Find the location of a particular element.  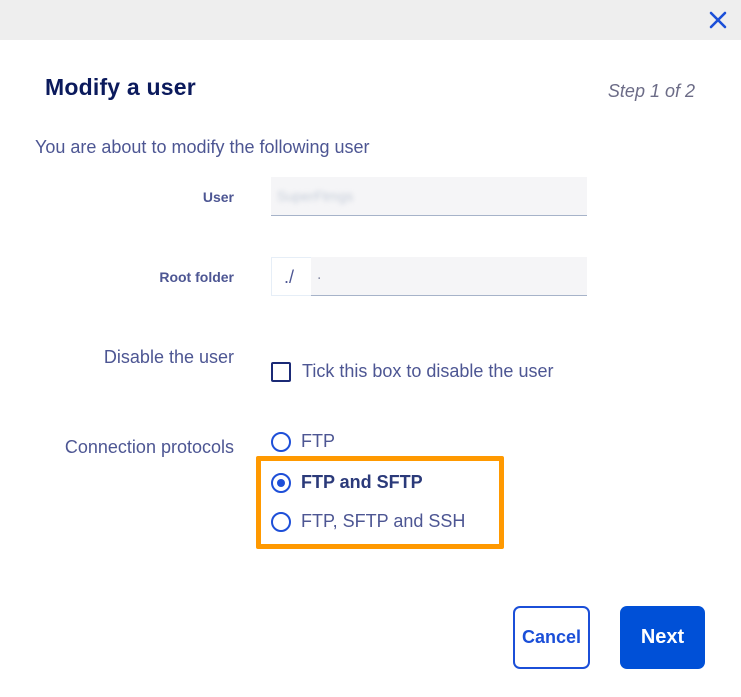

close-button is located at coordinates (718, 20).